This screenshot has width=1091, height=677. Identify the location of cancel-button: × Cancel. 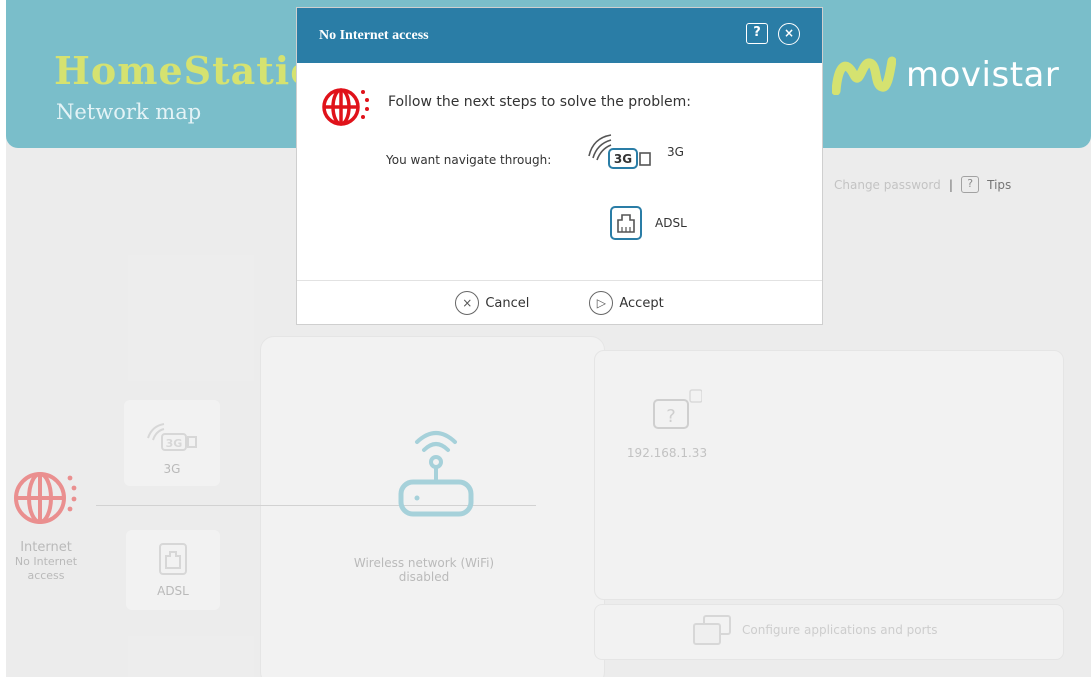
(492, 303).